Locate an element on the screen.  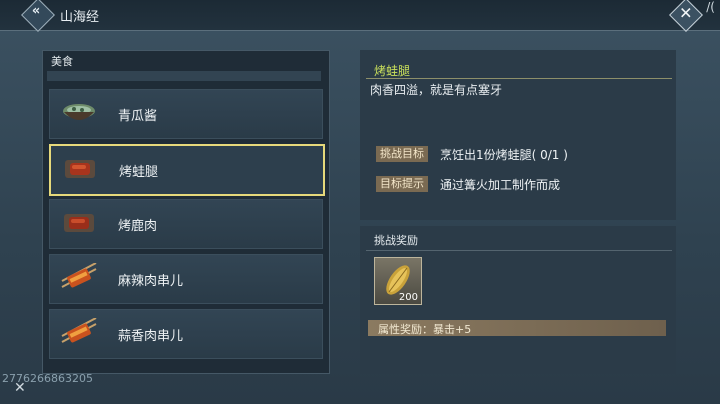
food-name: 烤蛙腿 is located at coordinates (392, 71).